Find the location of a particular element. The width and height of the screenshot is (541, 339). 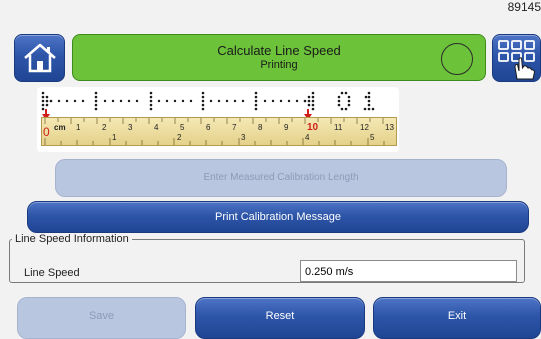

line-speed-field: 0.250 m/s is located at coordinates (408, 271).